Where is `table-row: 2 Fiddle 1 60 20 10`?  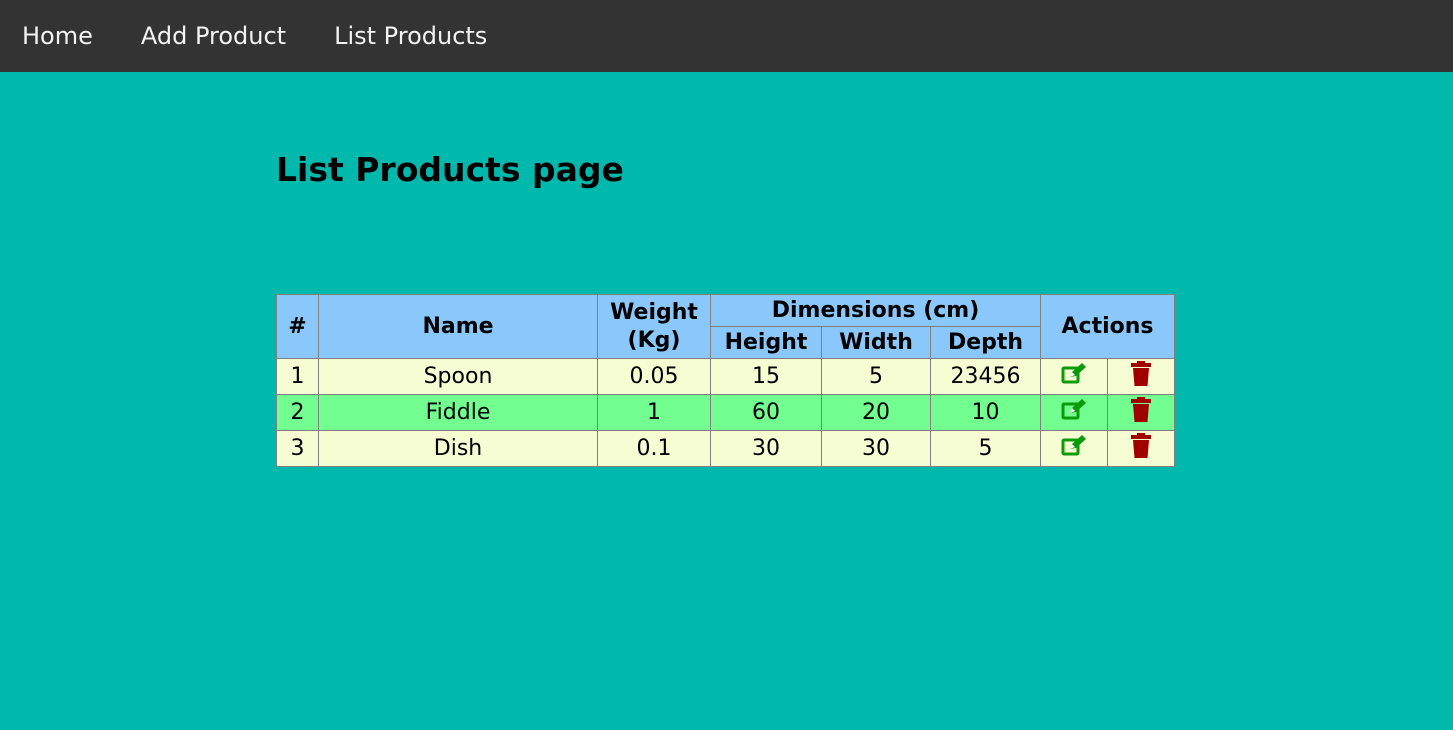
table-row: 2 Fiddle 1 60 20 10 is located at coordinates (725, 412).